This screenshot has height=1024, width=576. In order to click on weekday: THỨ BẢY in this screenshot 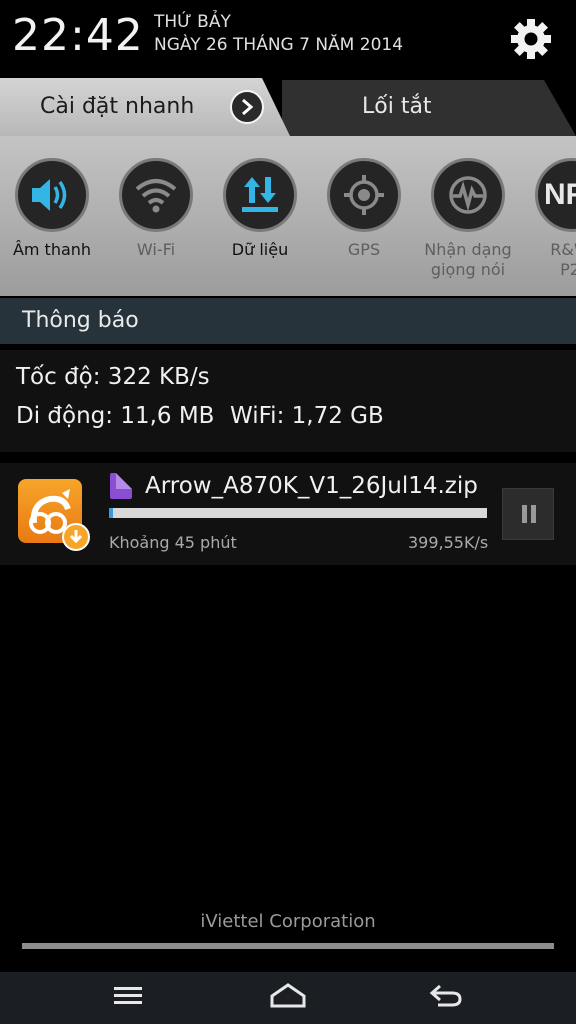, I will do `click(192, 22)`.